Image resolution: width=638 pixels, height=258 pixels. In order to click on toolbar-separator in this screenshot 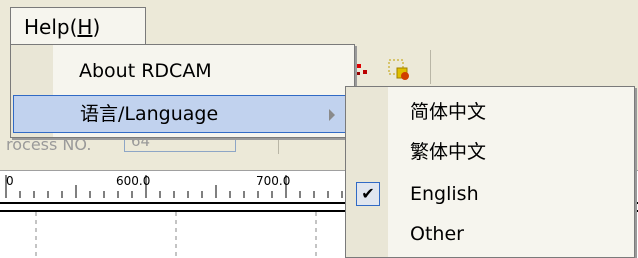, I will do `click(430, 67)`.